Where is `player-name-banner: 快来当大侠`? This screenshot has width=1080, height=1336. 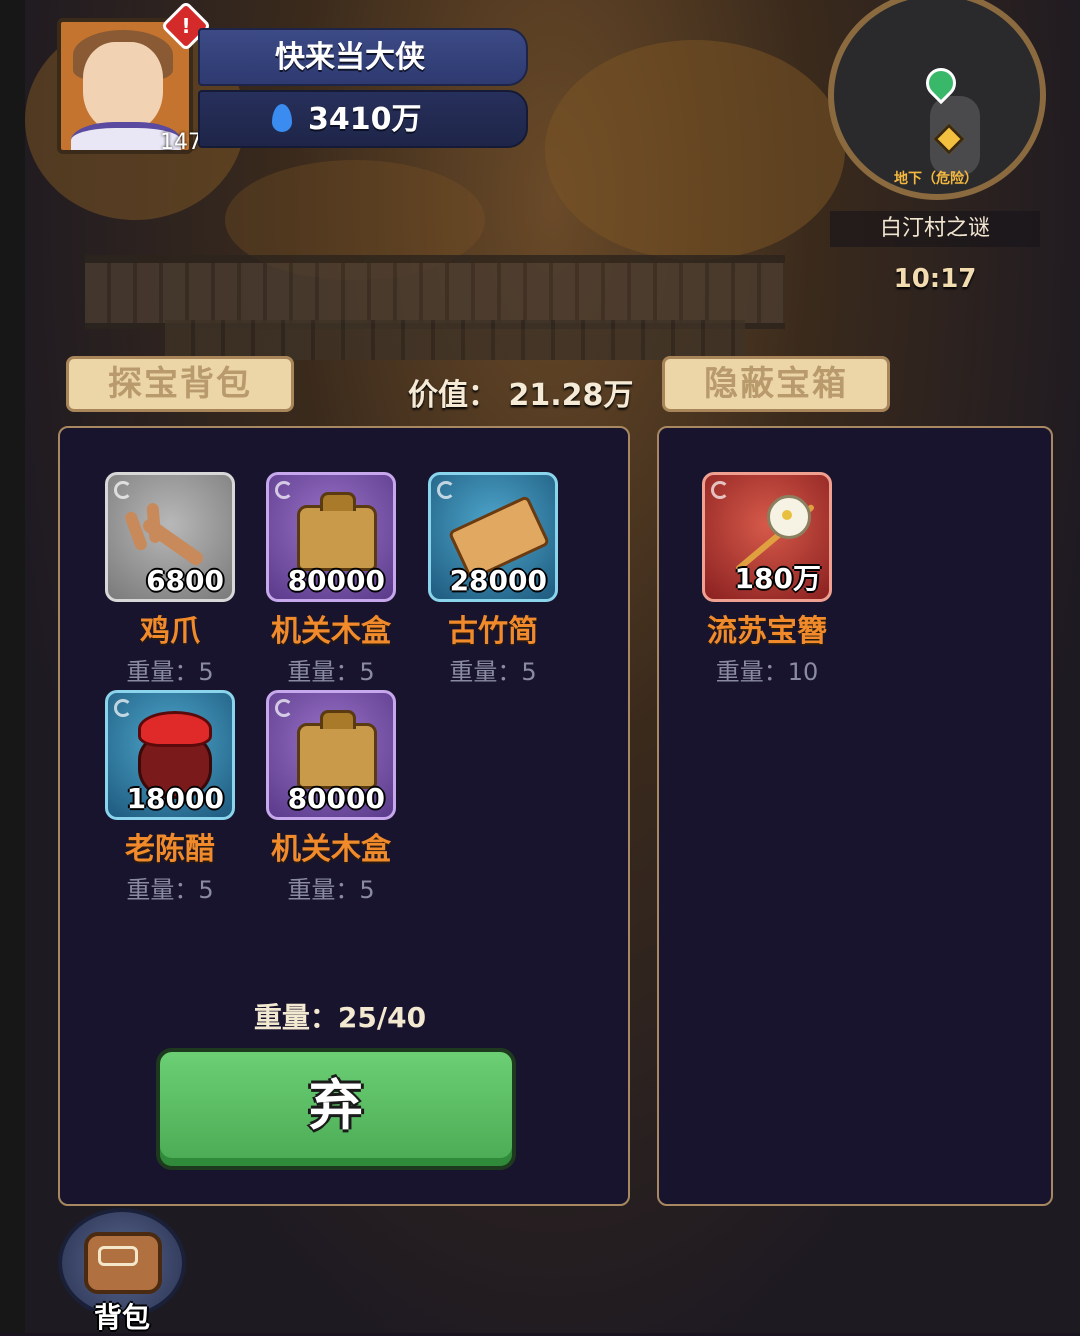
player-name-banner: 快来当大侠 is located at coordinates (363, 57).